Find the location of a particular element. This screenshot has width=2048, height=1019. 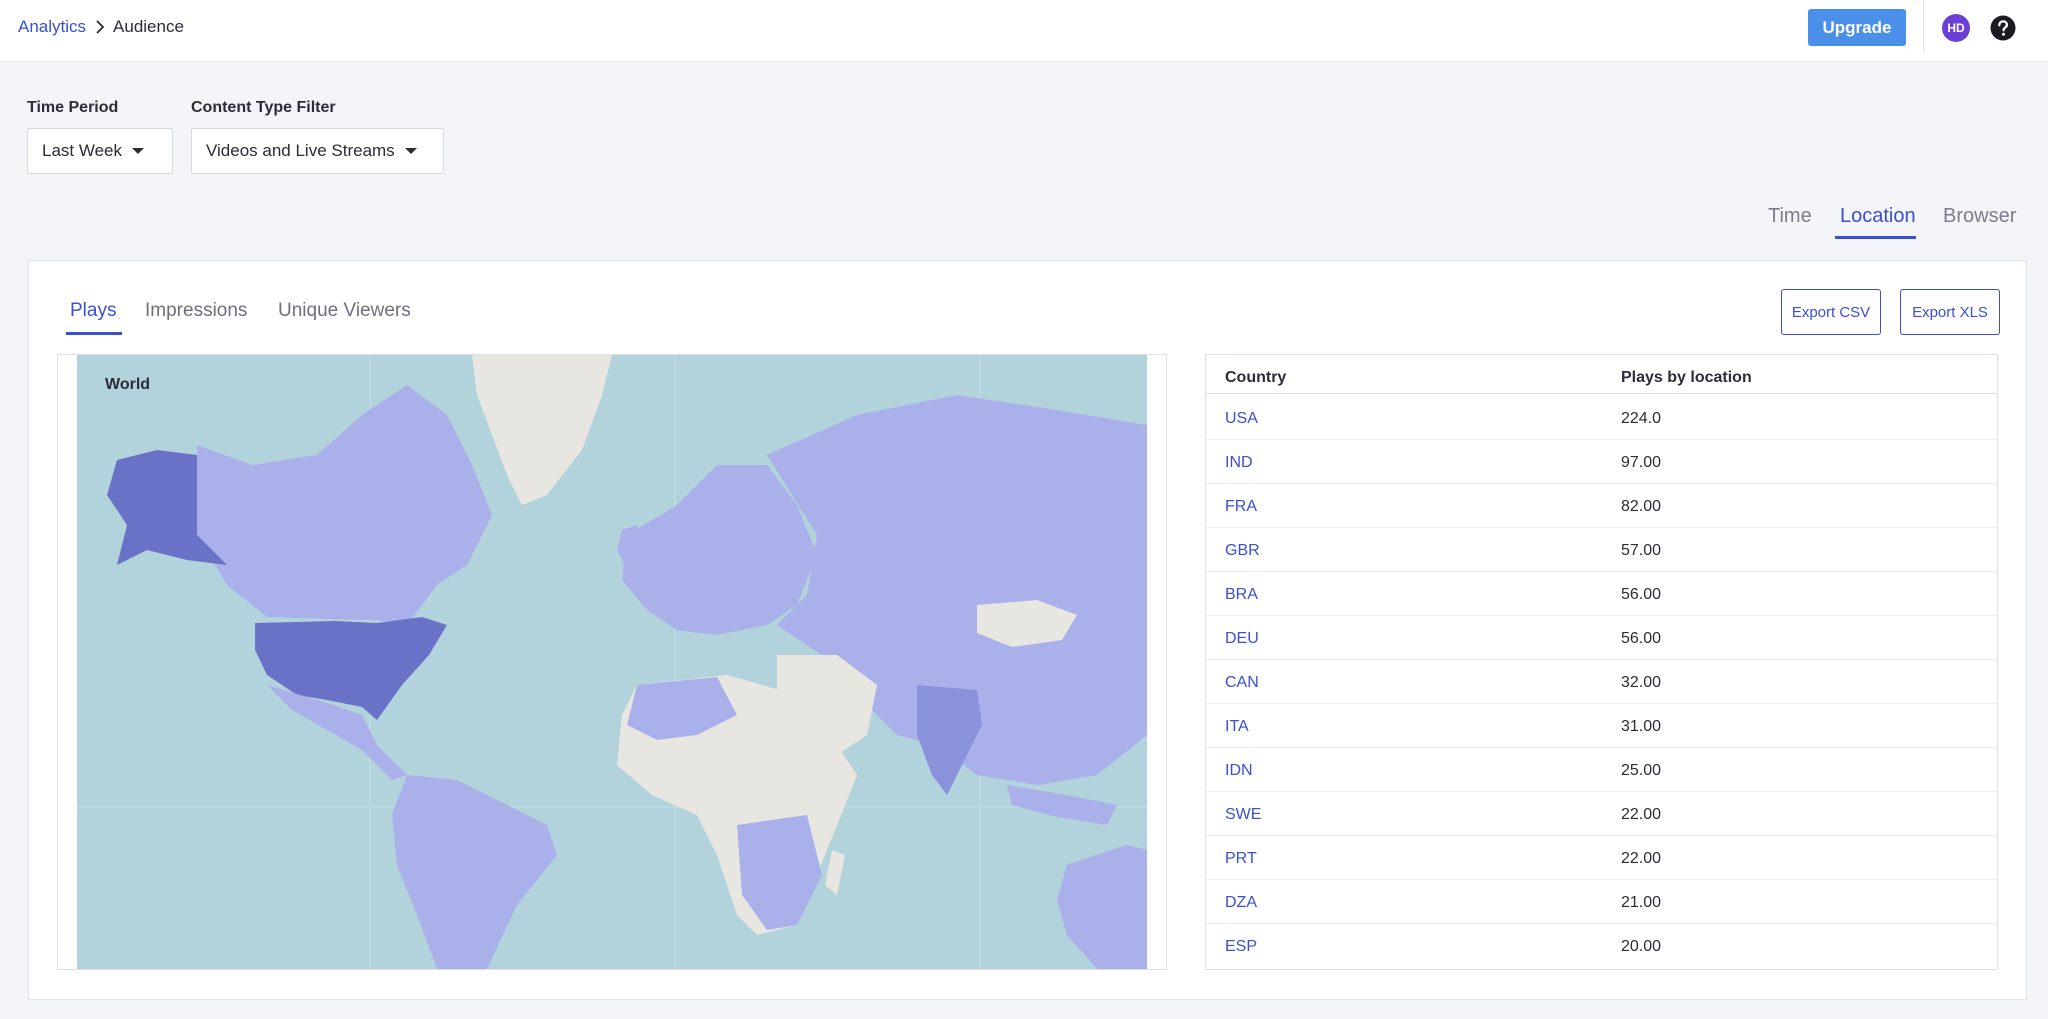

upgrade-button: Upgrade is located at coordinates (1857, 27).